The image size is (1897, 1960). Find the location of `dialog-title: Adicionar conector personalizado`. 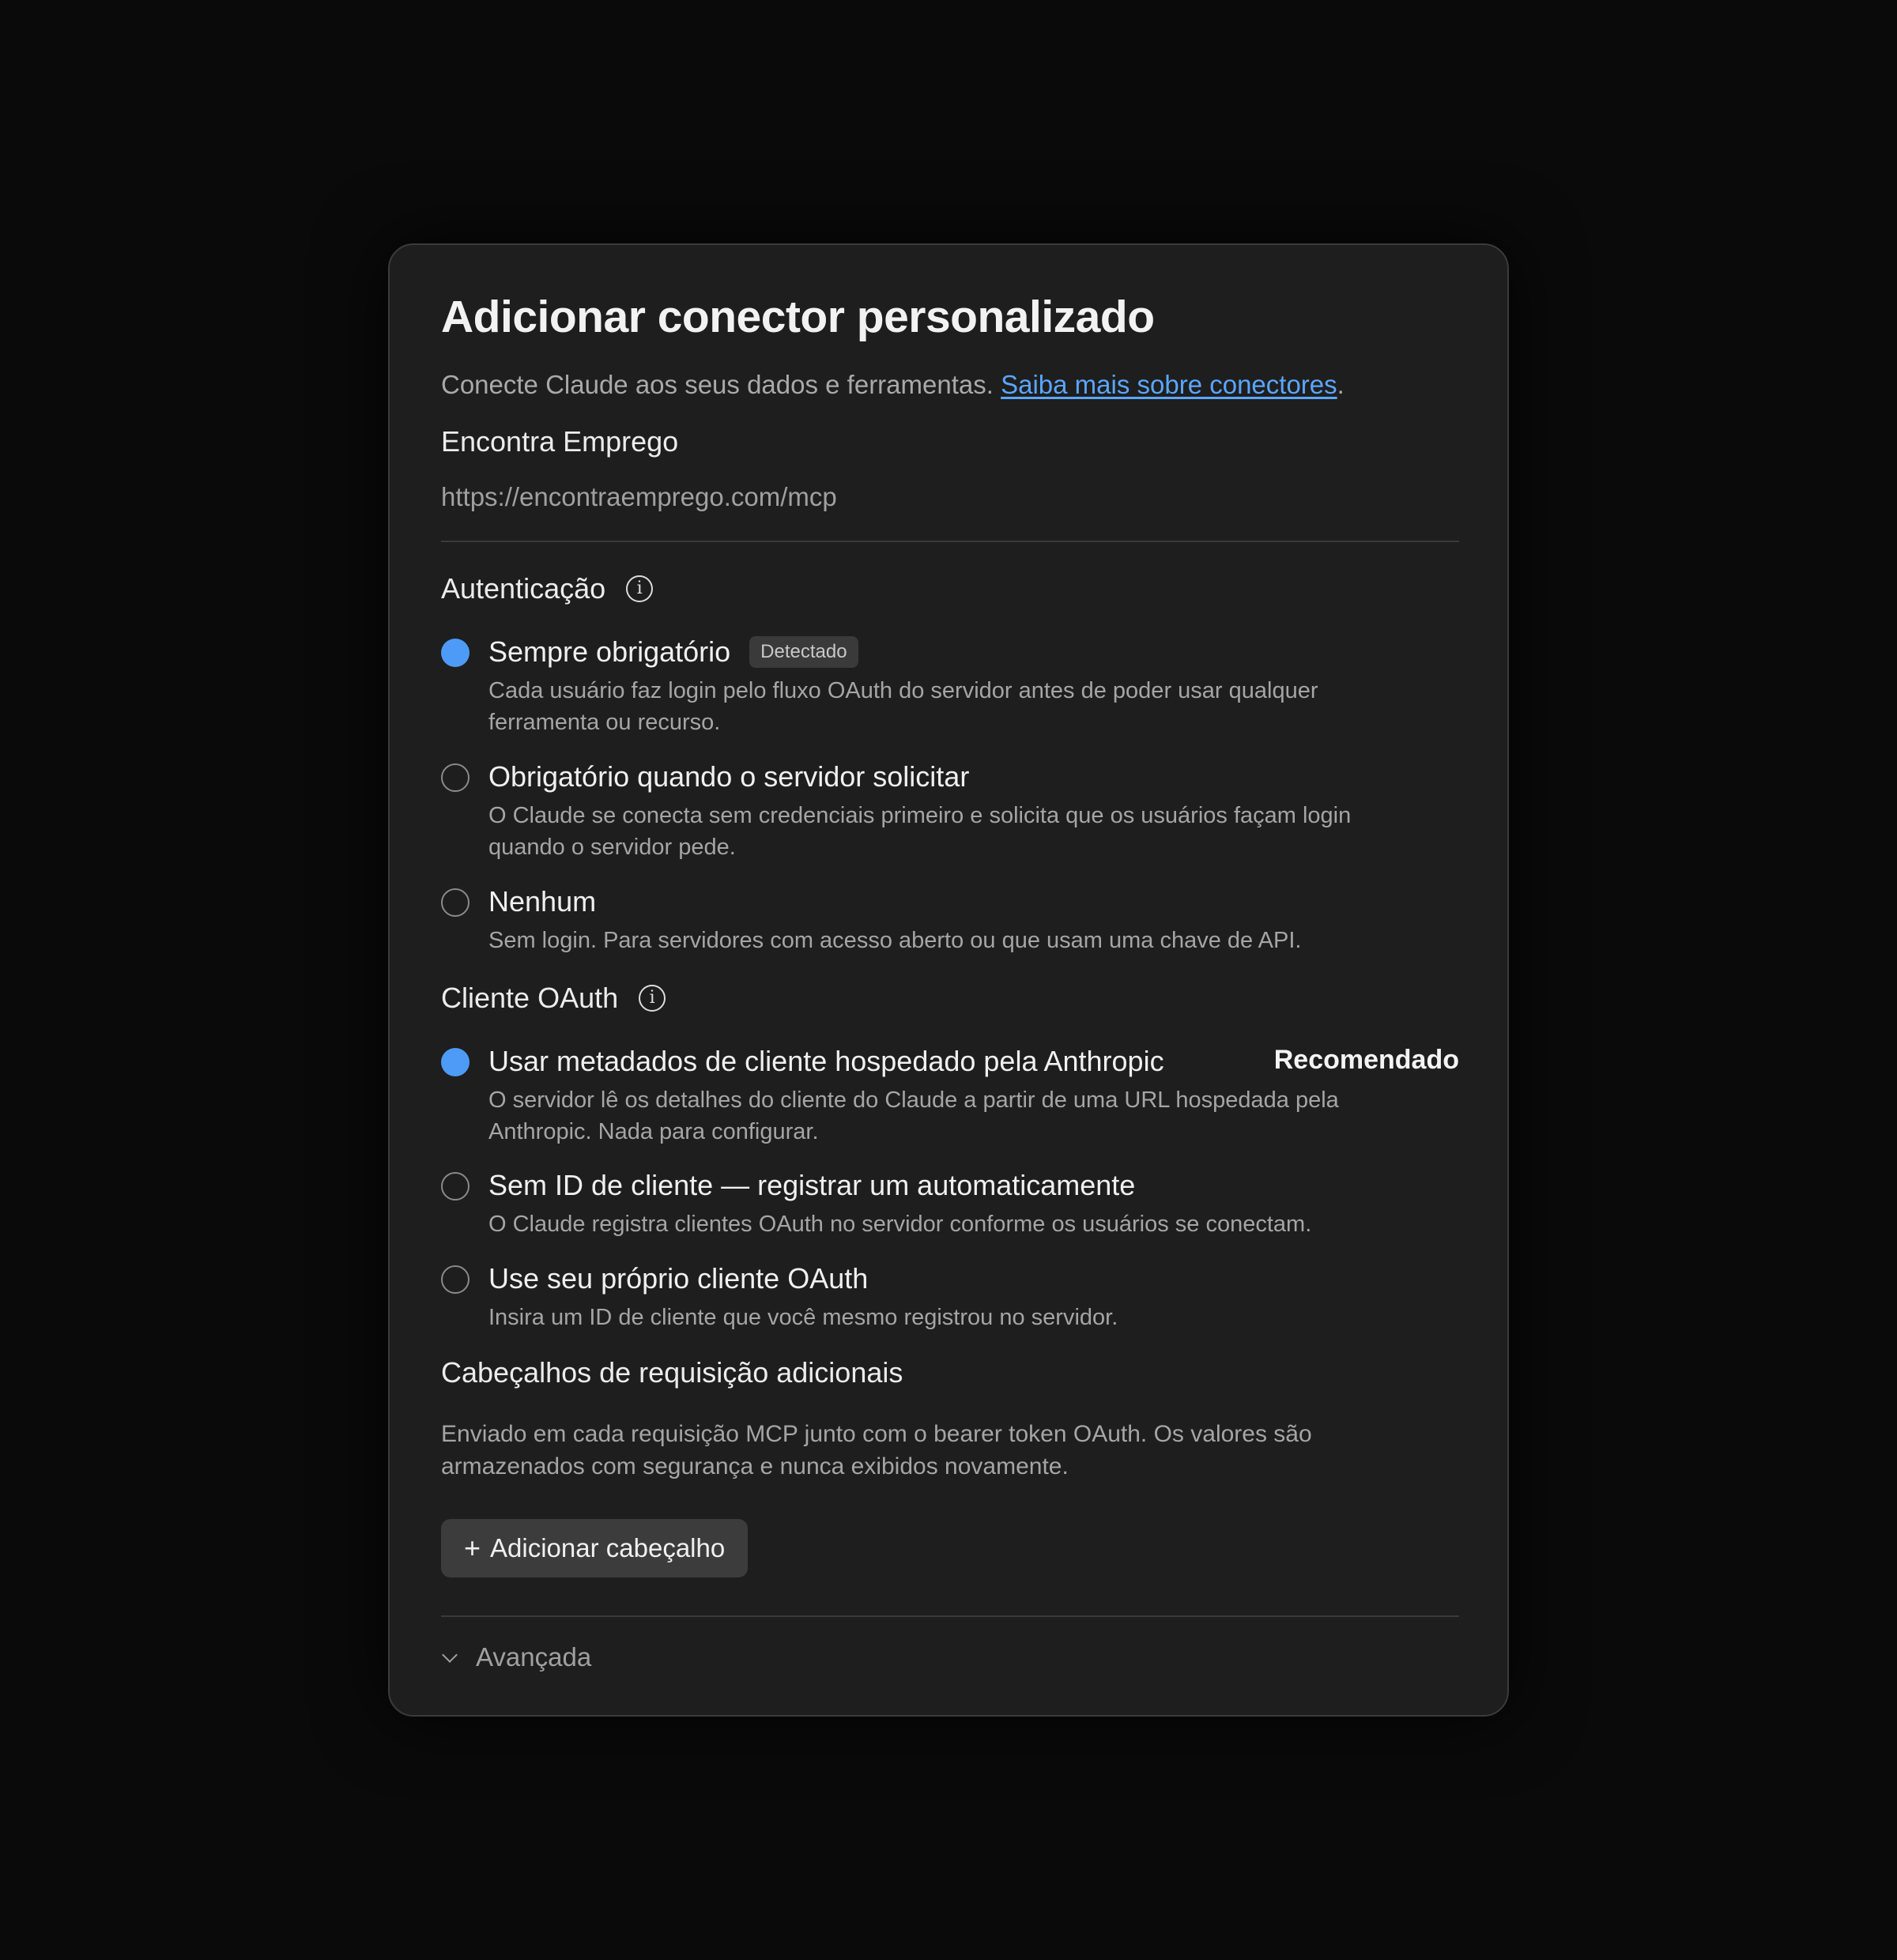

dialog-title: Adicionar conector personalizado is located at coordinates (798, 317).